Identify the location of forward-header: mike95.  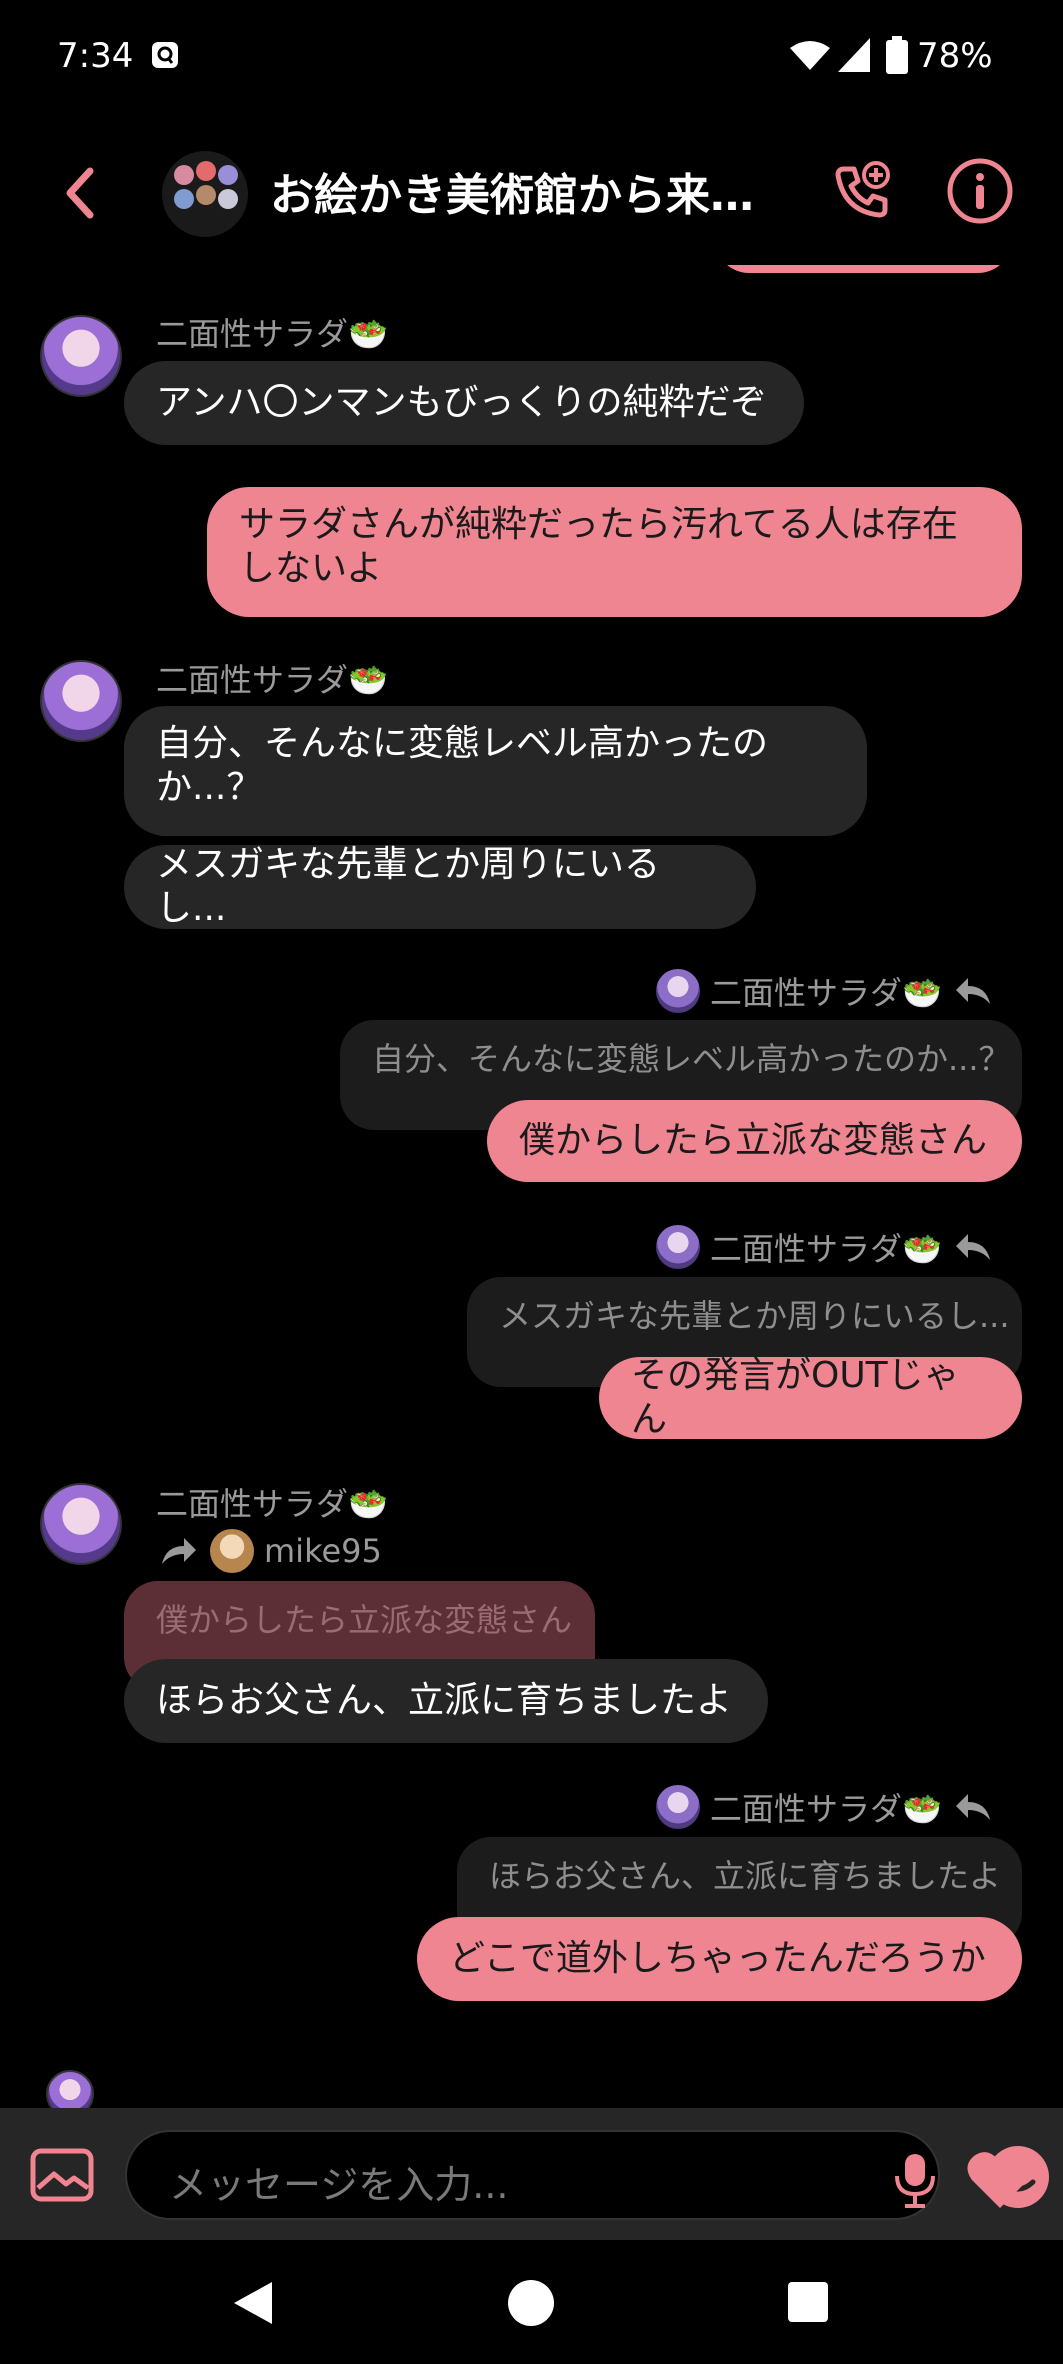
(271, 1551).